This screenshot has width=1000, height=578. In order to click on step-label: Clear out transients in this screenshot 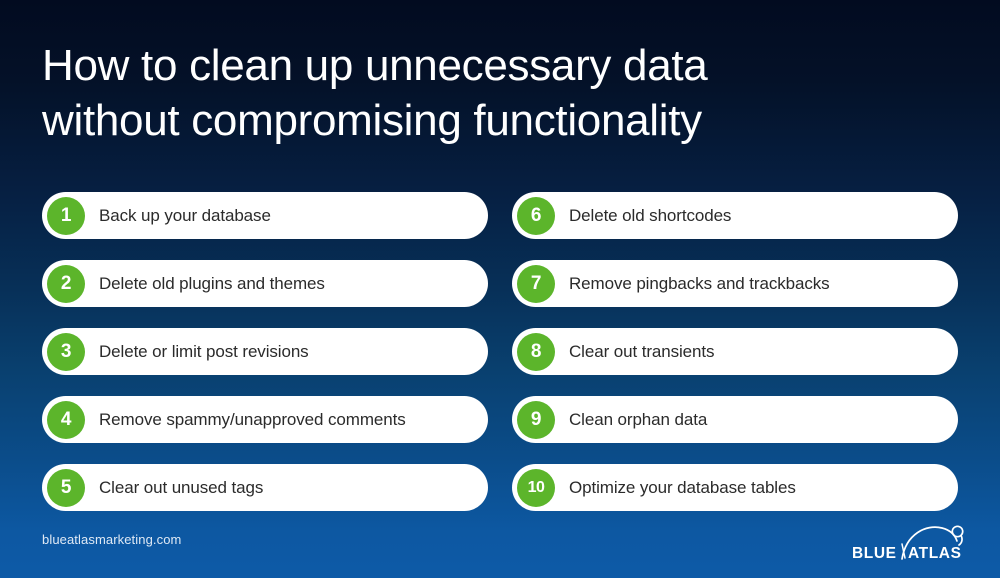, I will do `click(642, 351)`.